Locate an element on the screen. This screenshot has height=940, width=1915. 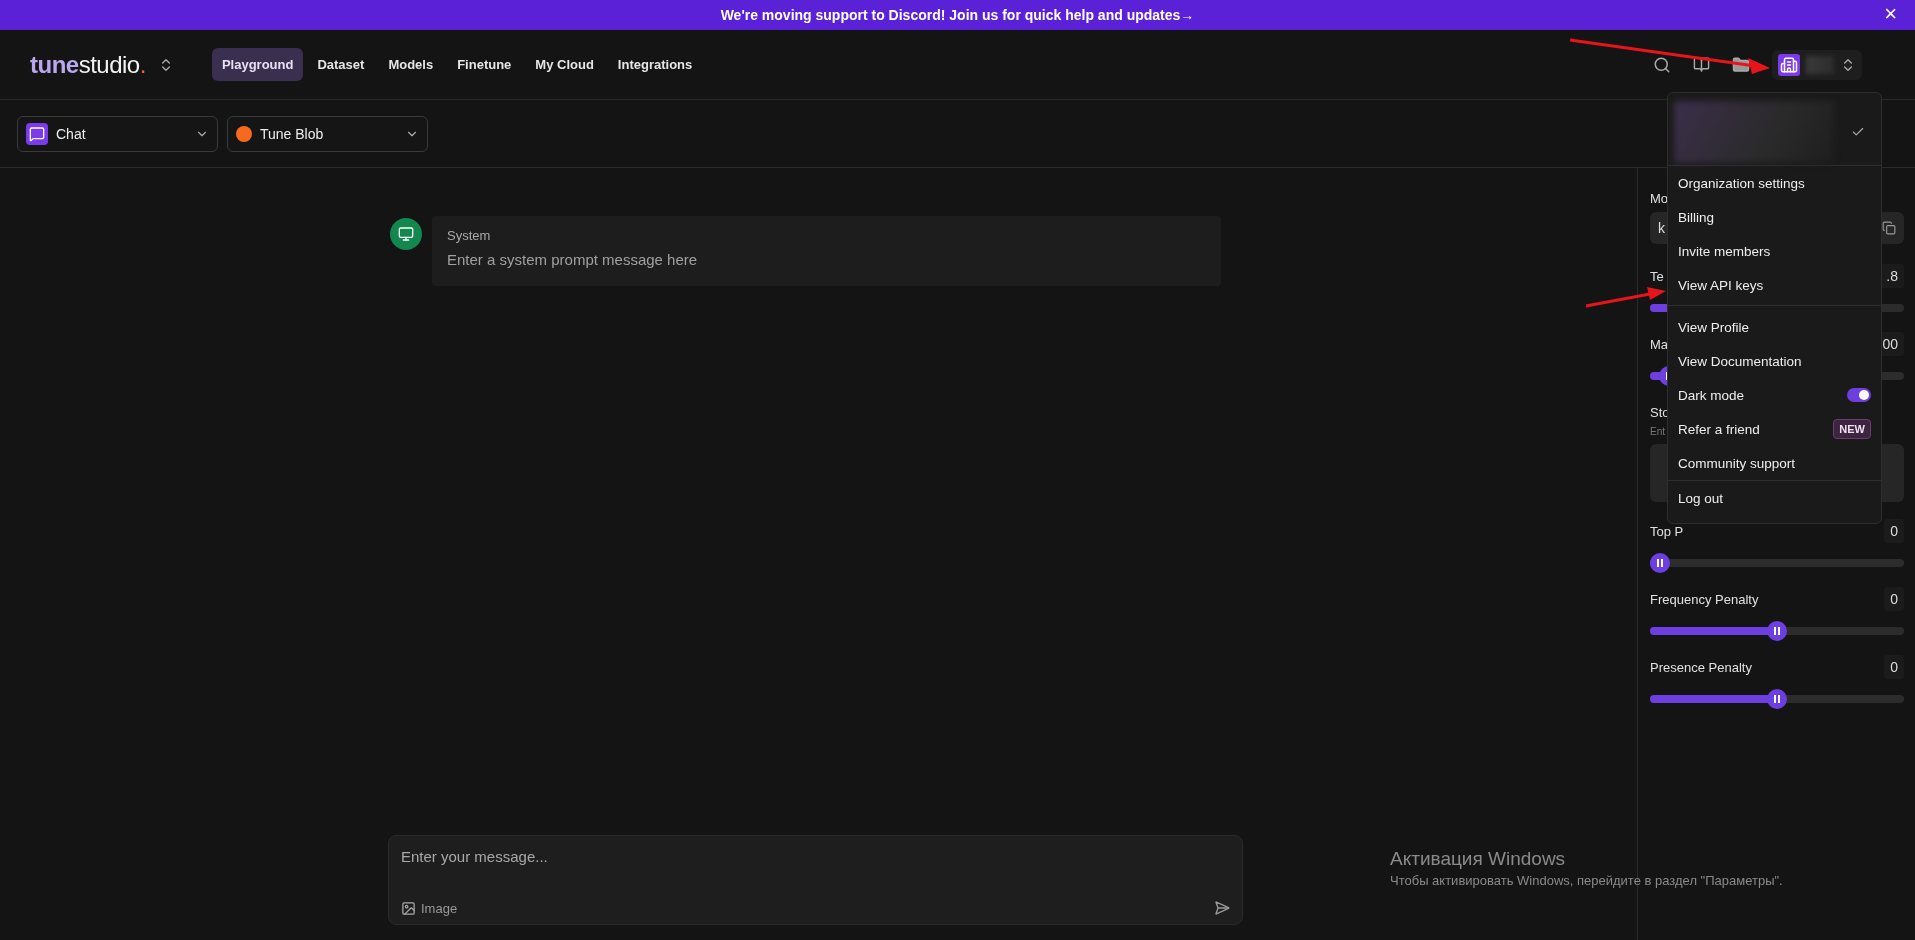
param-label: Mo is located at coordinates (1659, 198).